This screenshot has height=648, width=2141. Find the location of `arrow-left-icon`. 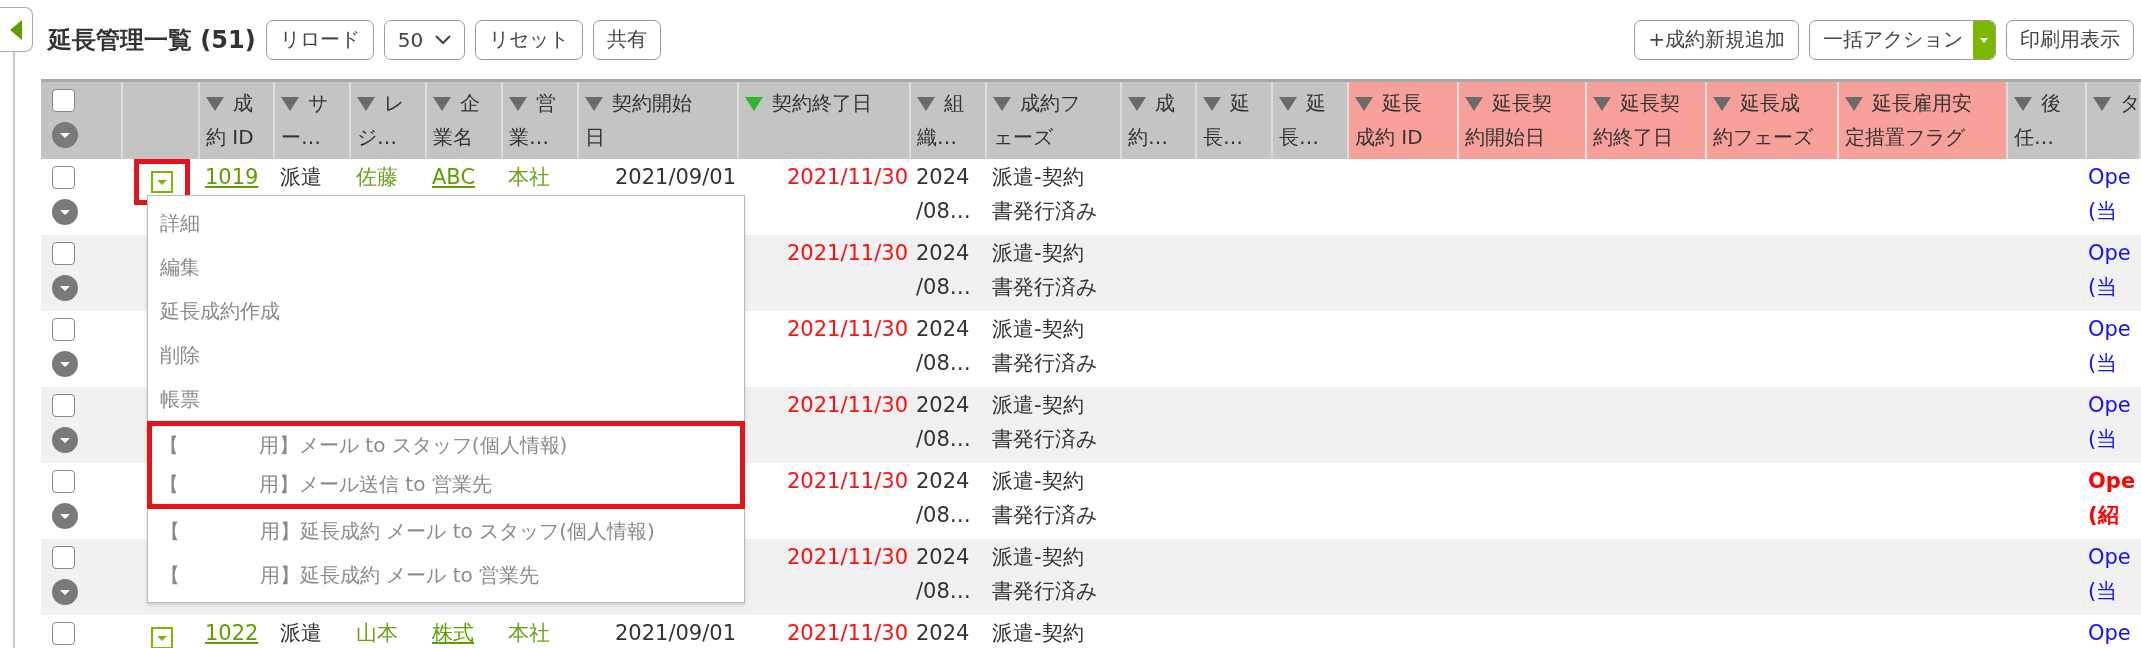

arrow-left-icon is located at coordinates (16, 29).